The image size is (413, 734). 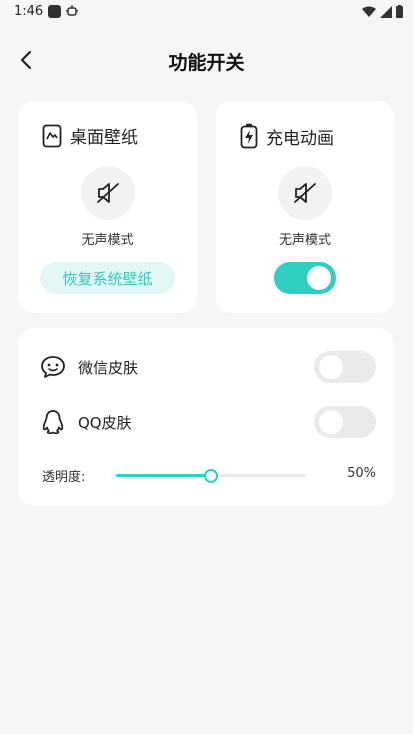 I want to click on charge-mode-label: 无声模式, so click(x=304, y=240).